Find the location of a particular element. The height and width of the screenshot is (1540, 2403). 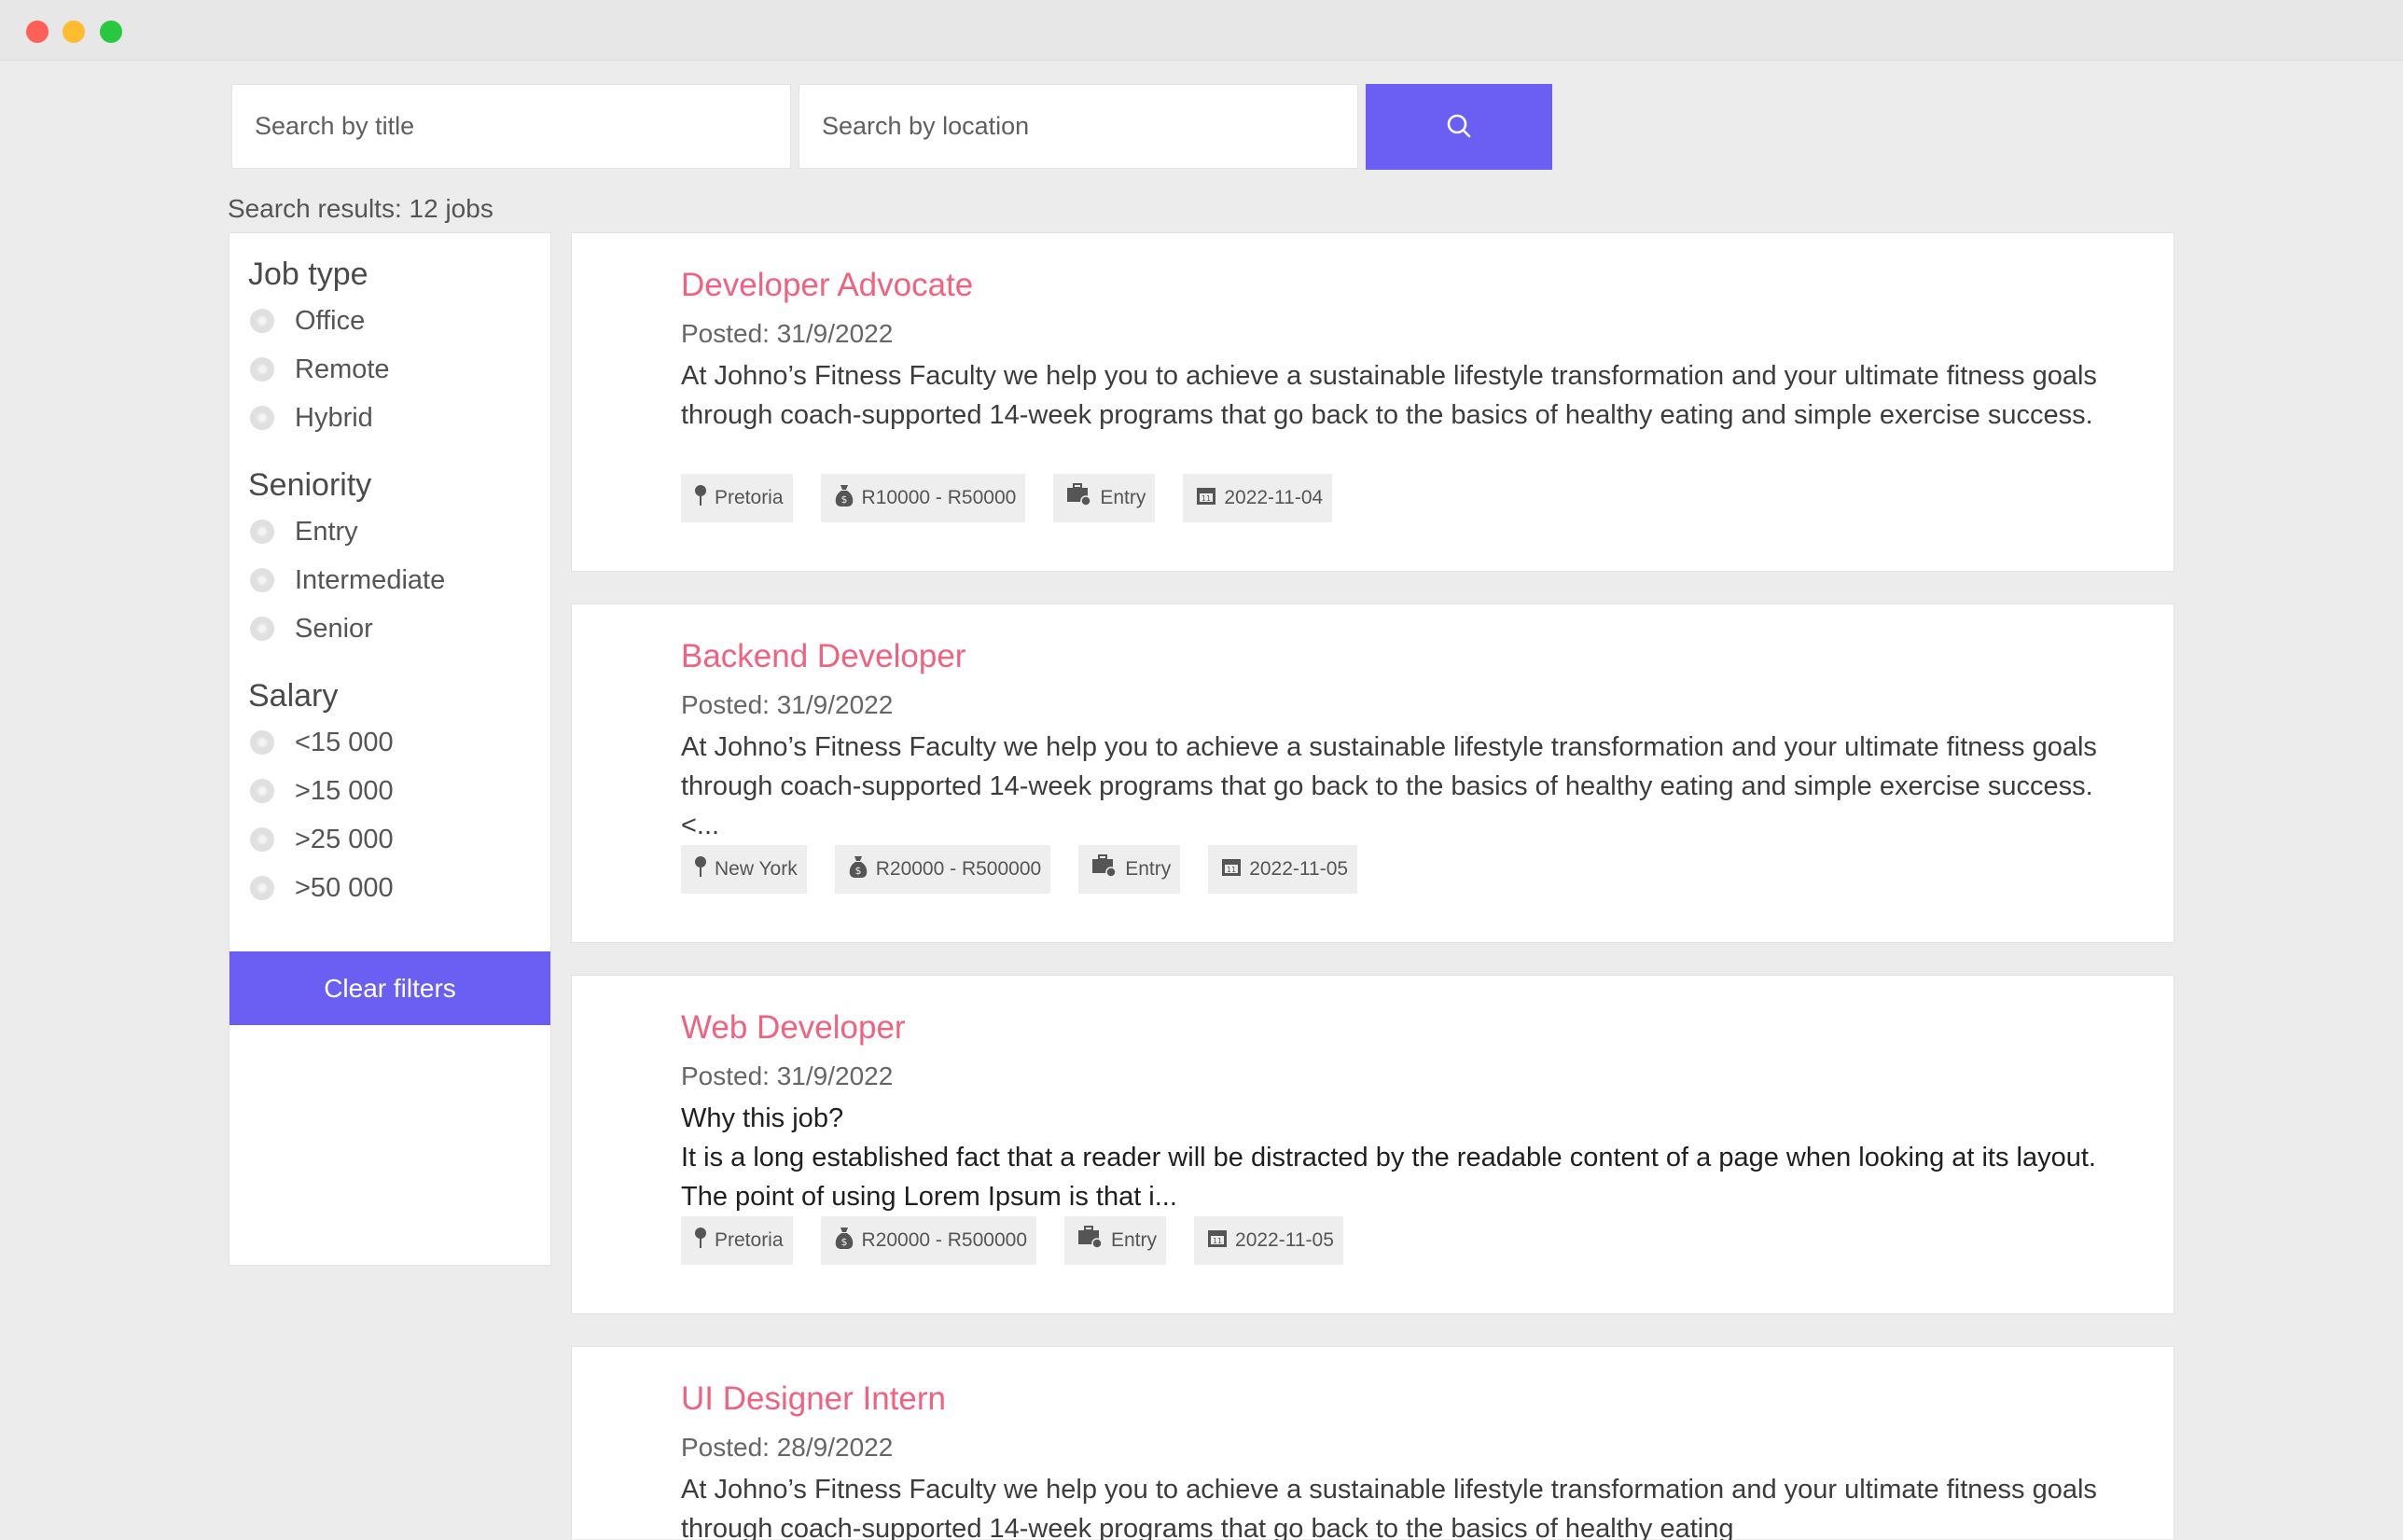

tag-label: 2022-11-05 is located at coordinates (1284, 1240).